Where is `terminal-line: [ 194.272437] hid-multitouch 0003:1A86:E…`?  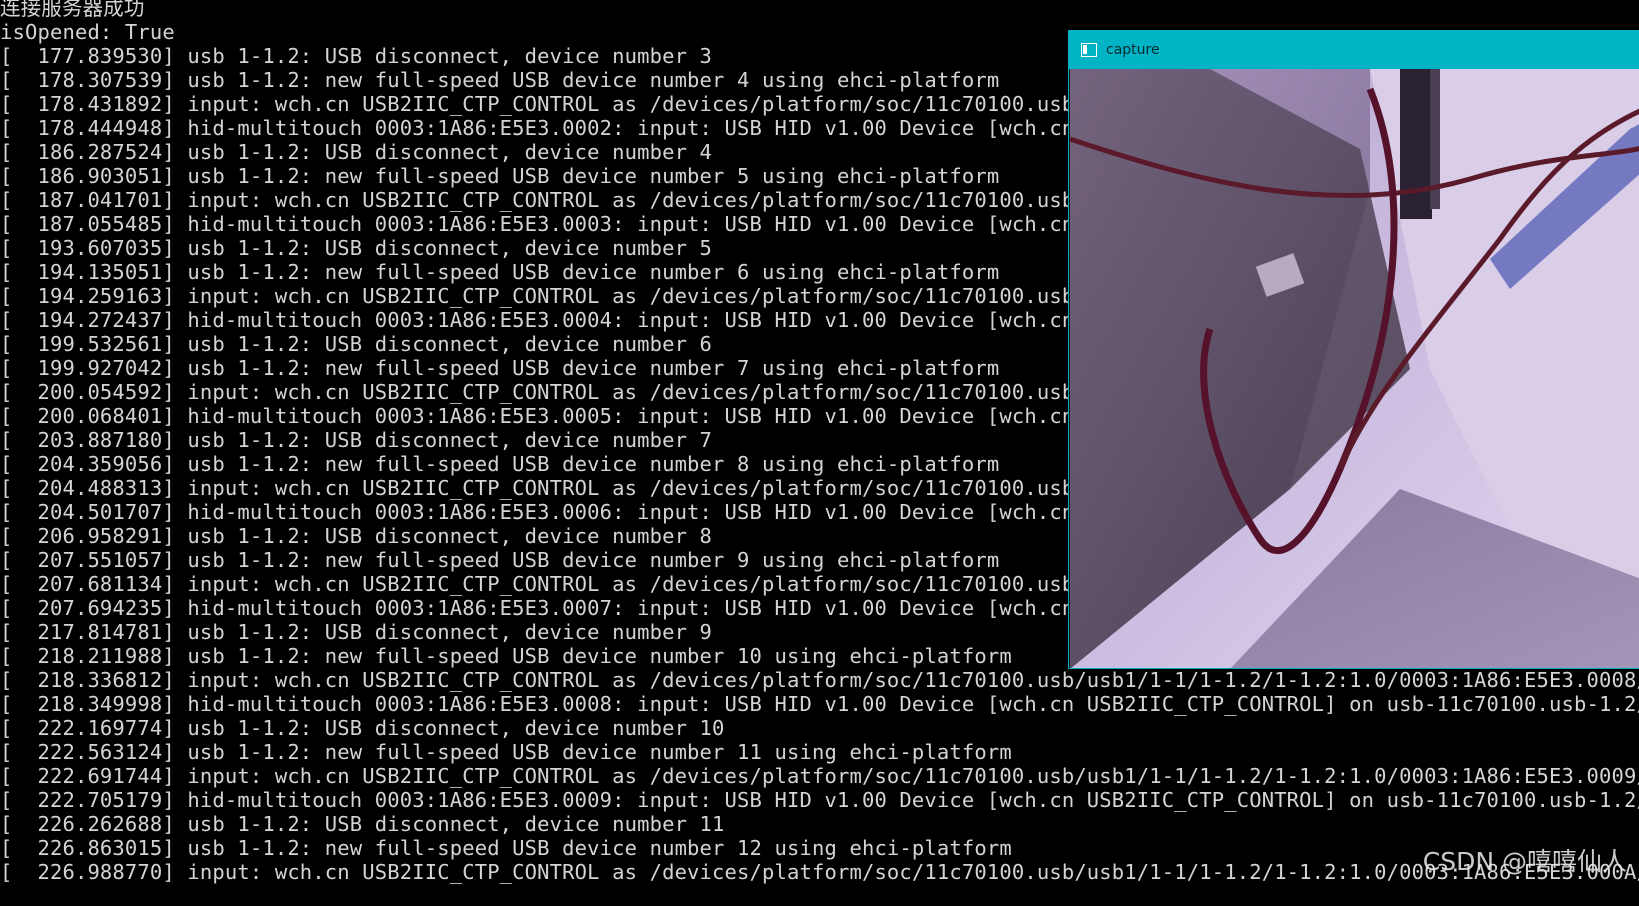
terminal-line: [ 194.272437] hid-multitouch 0003:1A86:E… is located at coordinates (537, 320).